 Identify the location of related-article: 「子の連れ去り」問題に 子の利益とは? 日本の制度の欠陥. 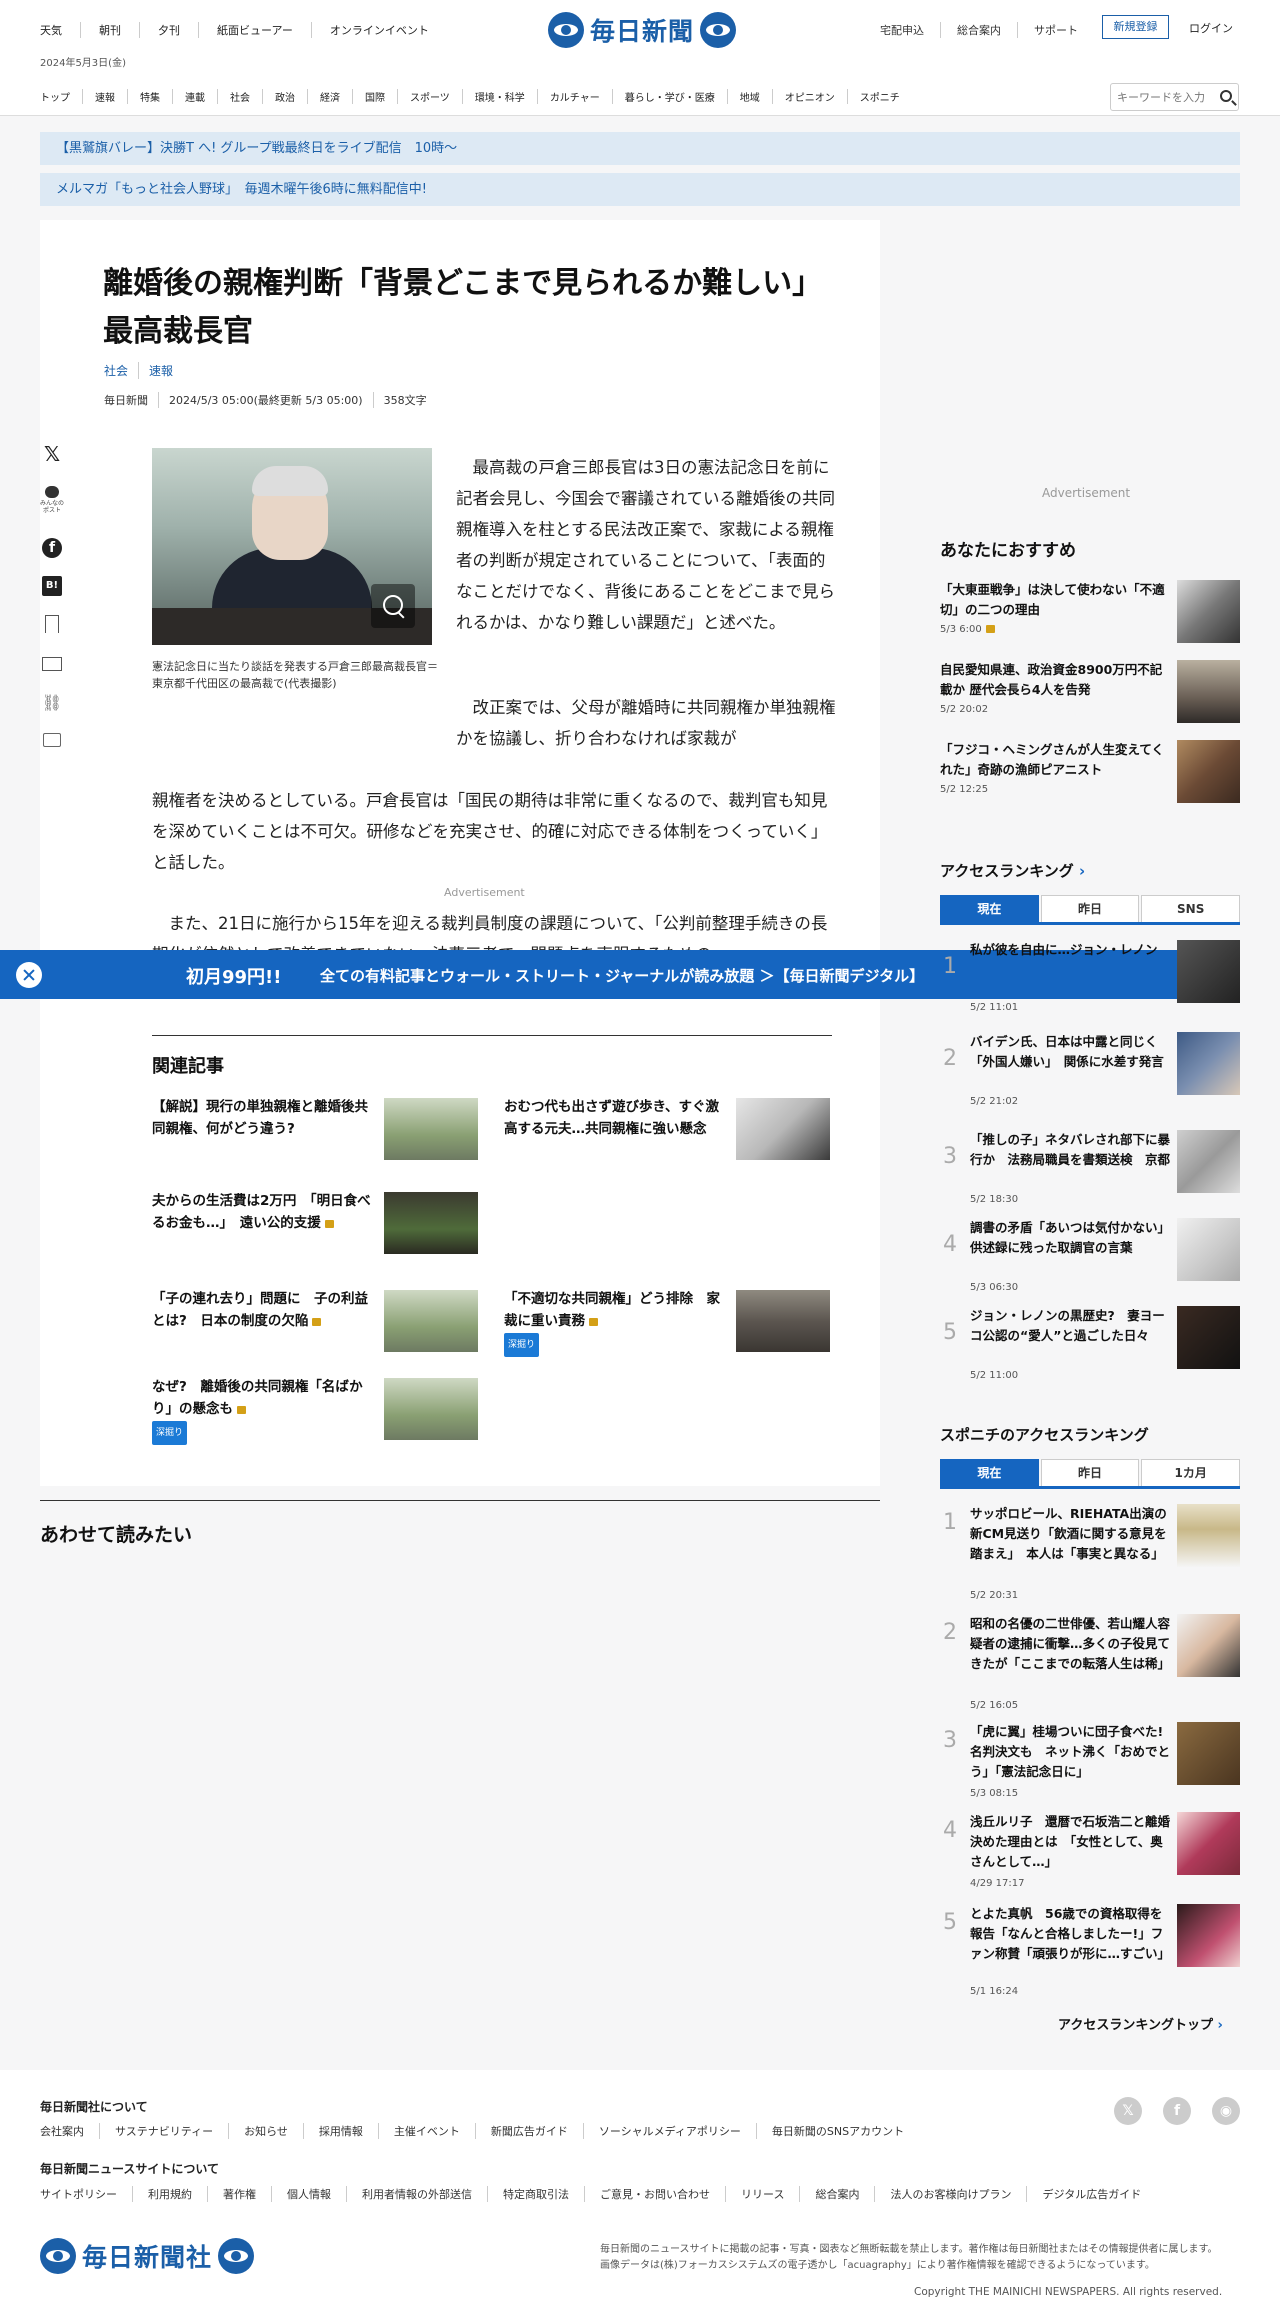
(315, 1323).